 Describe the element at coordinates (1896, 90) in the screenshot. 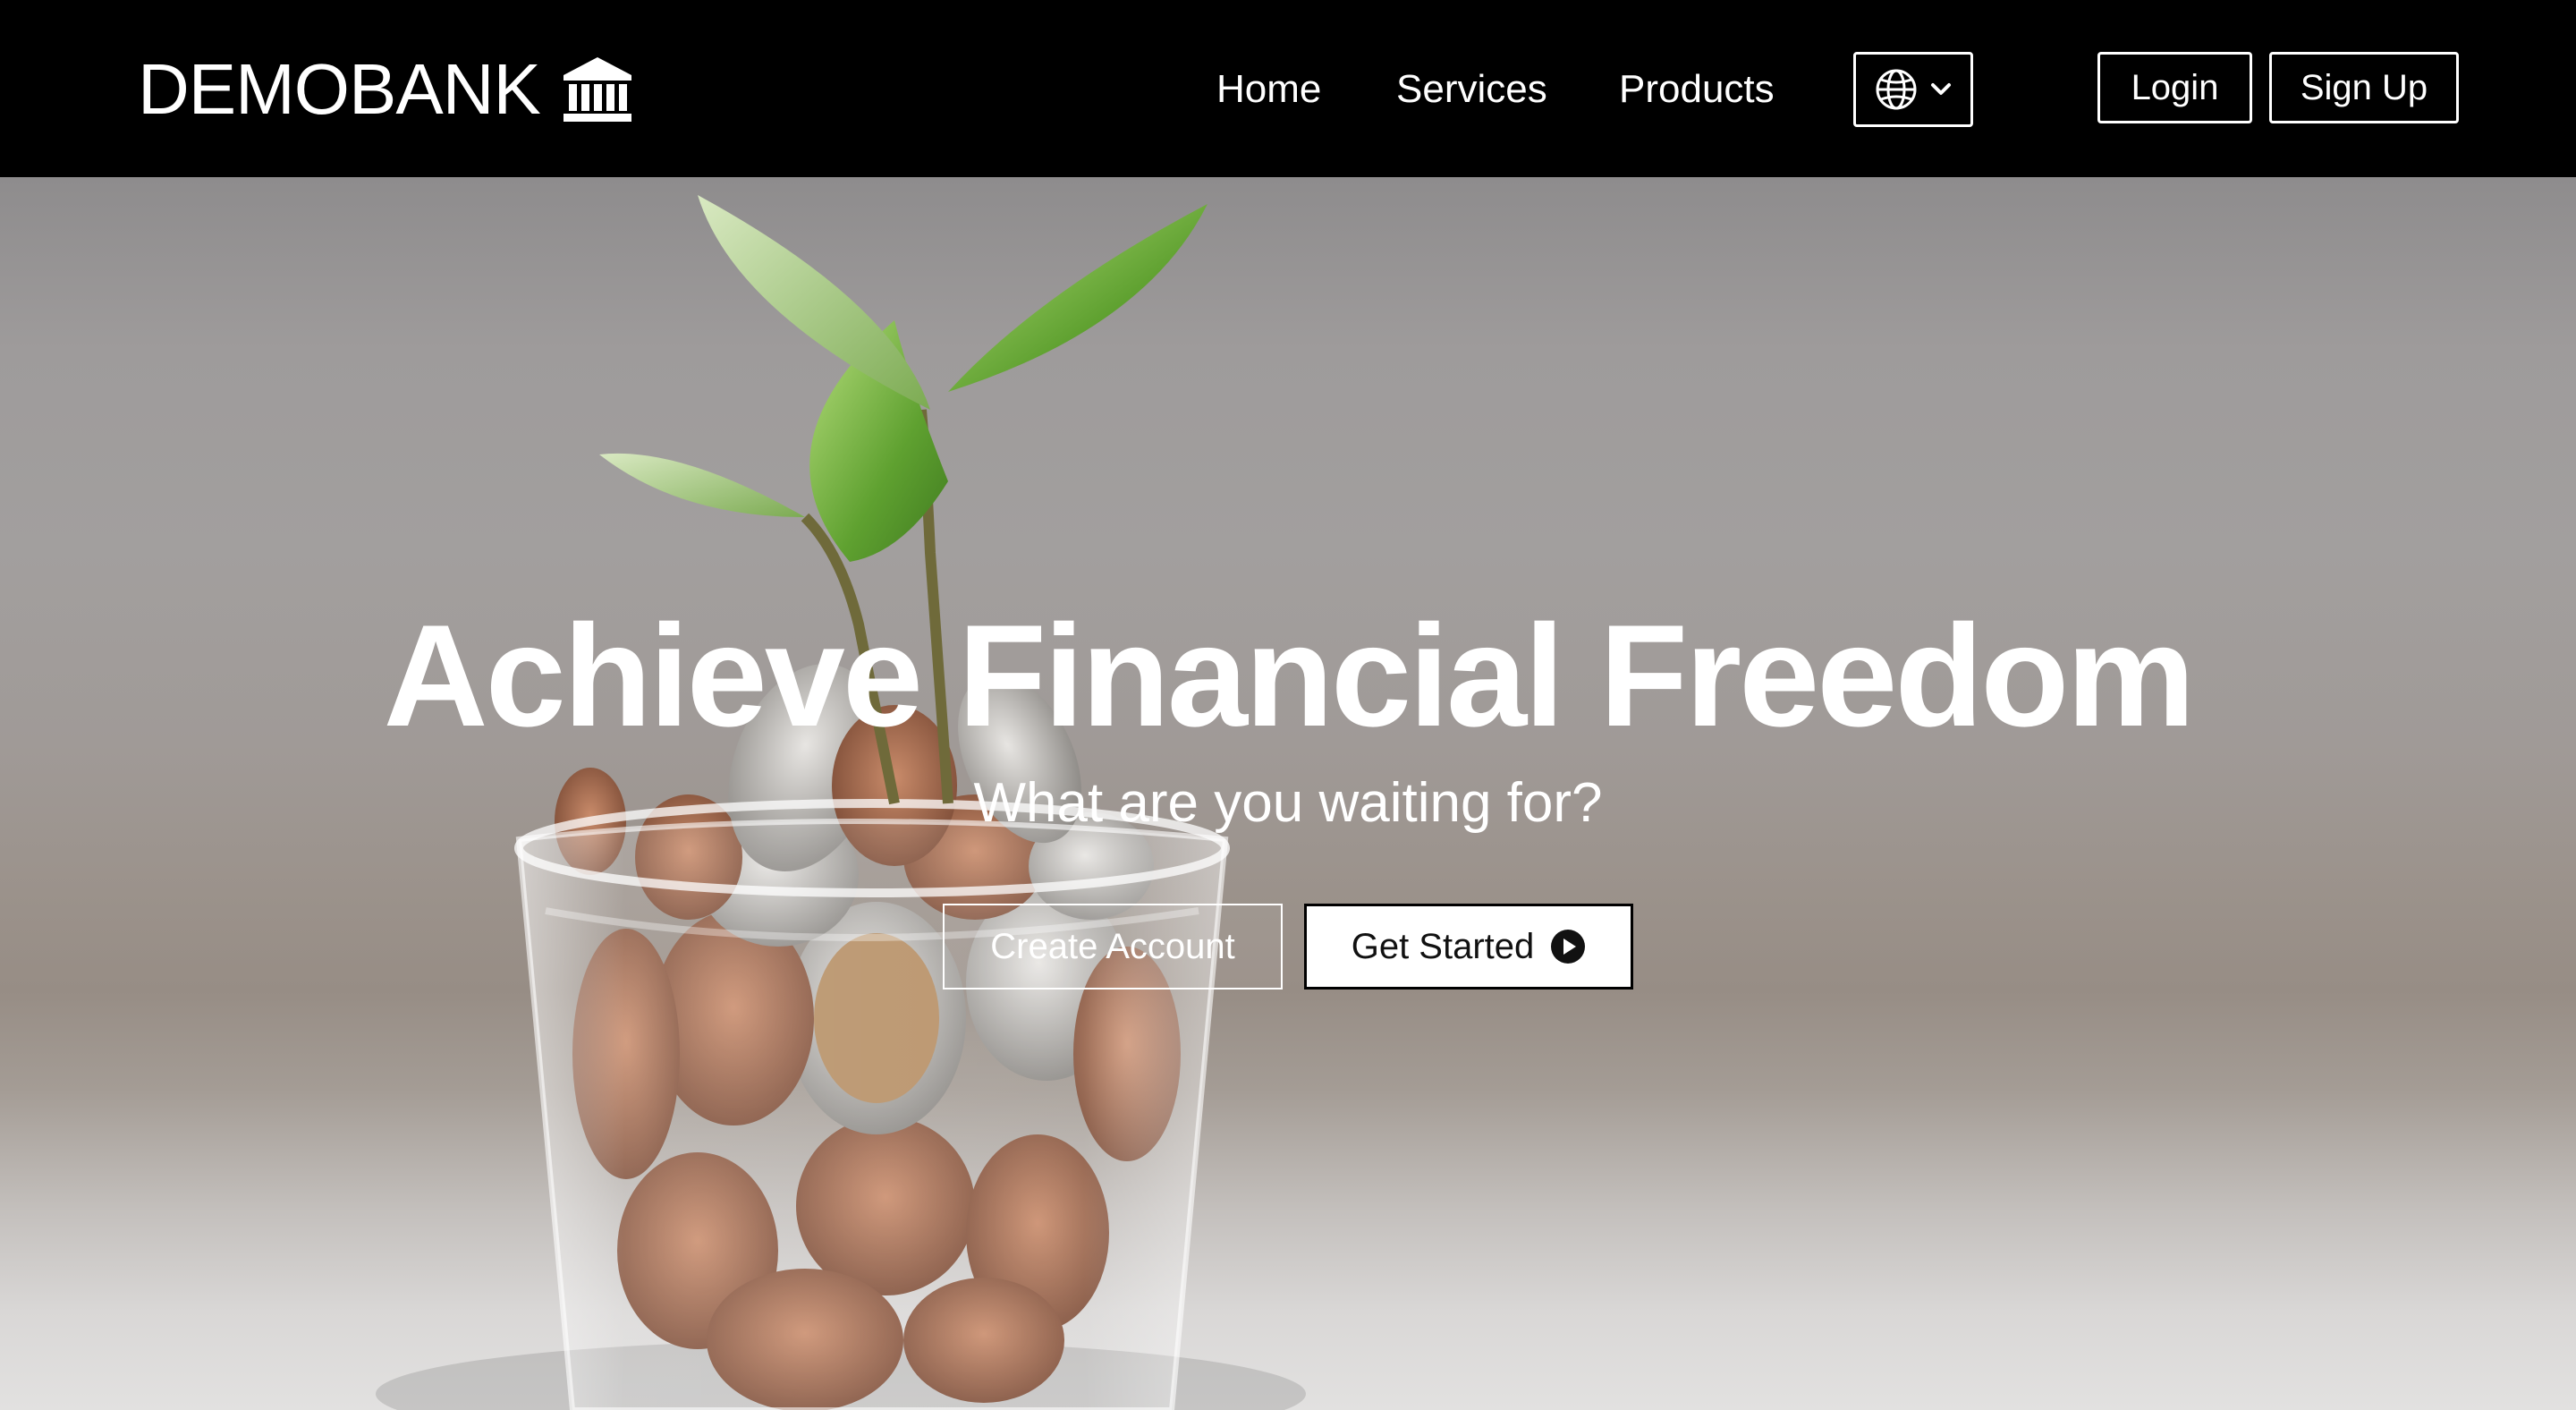

I see `globe-icon` at that location.